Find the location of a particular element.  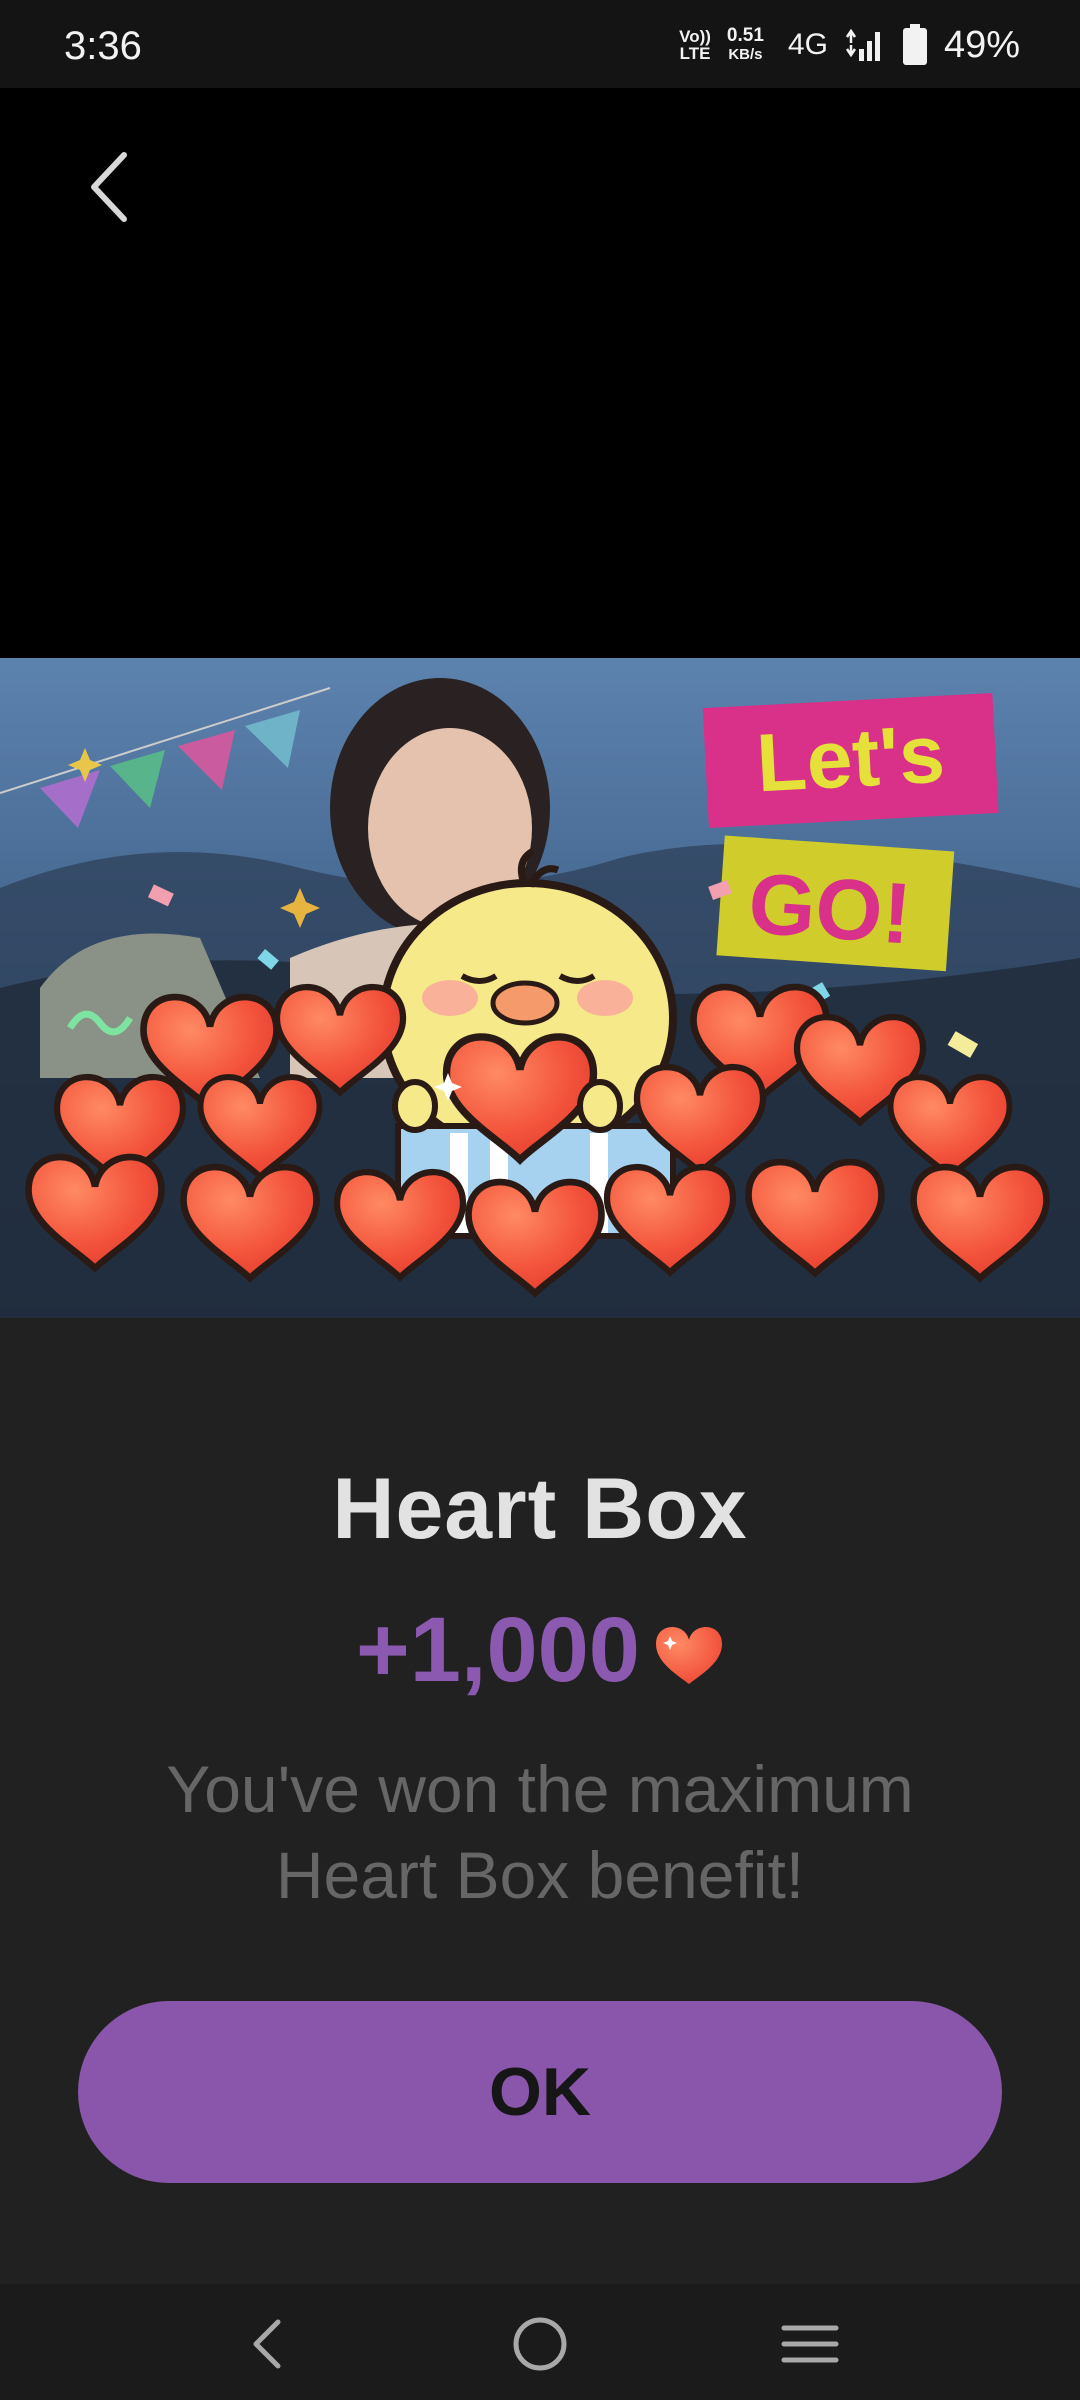

back-arrow-icon is located at coordinates (112, 187).